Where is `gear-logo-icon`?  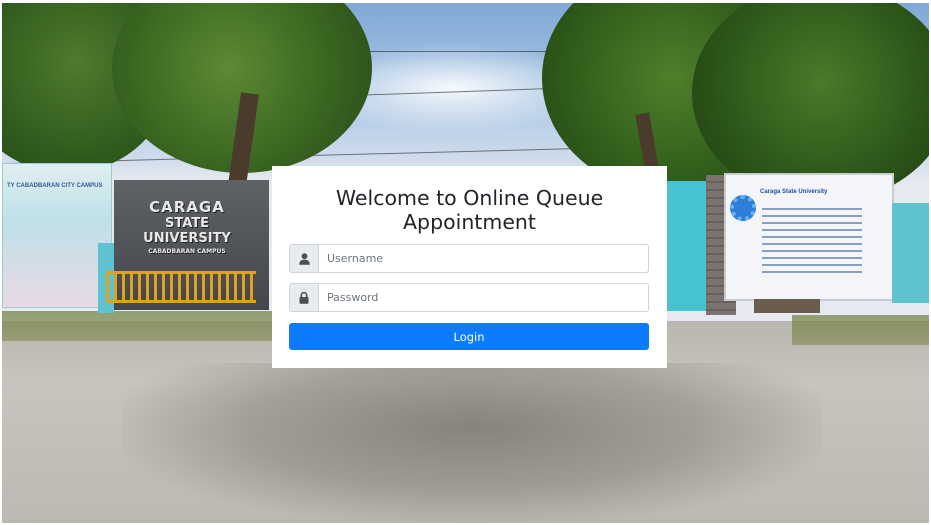 gear-logo-icon is located at coordinates (743, 208).